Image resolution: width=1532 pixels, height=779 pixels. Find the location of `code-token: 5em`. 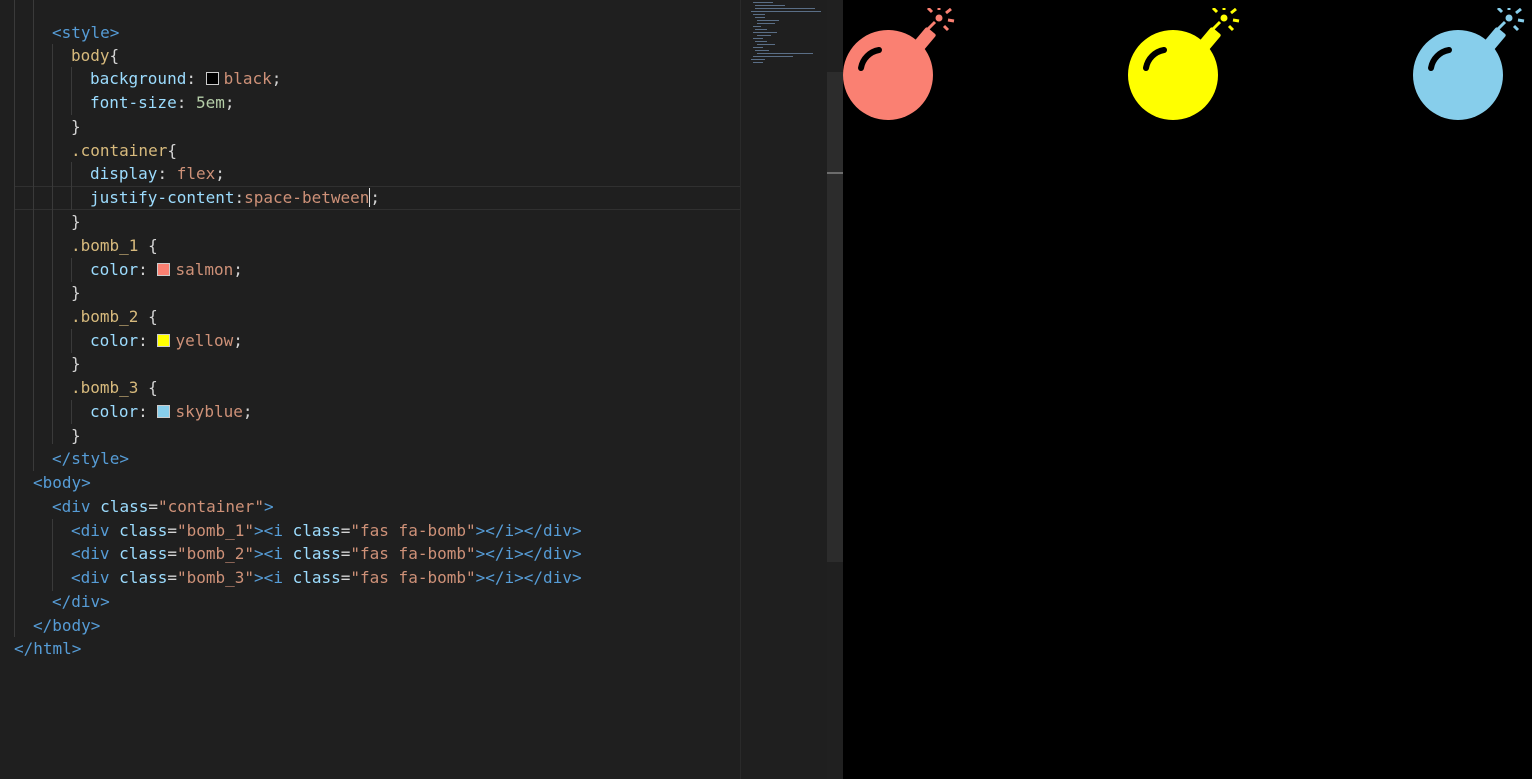

code-token: 5em is located at coordinates (210, 102).